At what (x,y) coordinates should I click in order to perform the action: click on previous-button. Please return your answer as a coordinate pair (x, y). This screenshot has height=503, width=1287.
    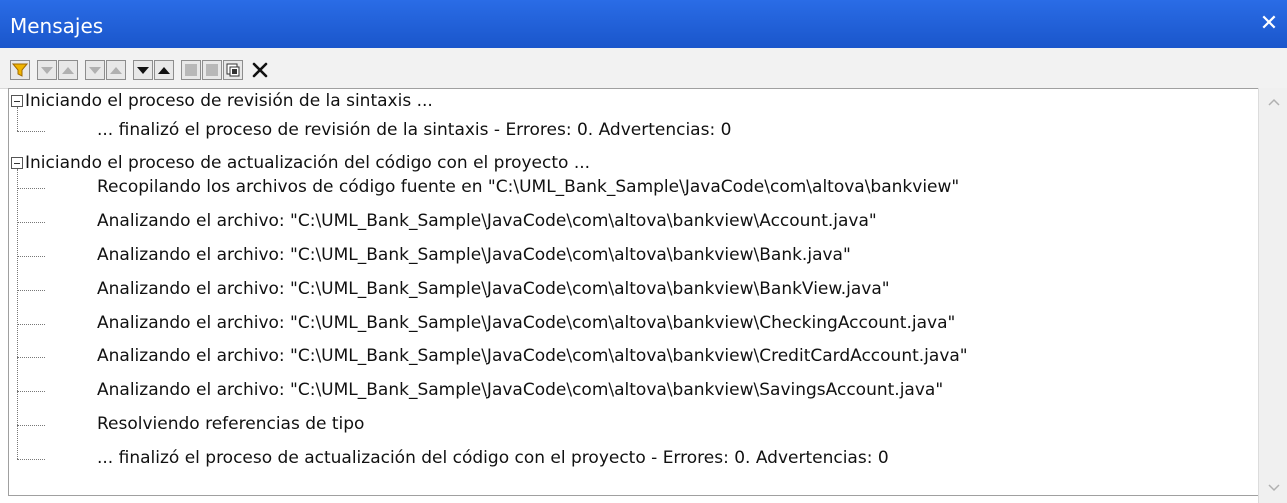
    Looking at the image, I should click on (68, 70).